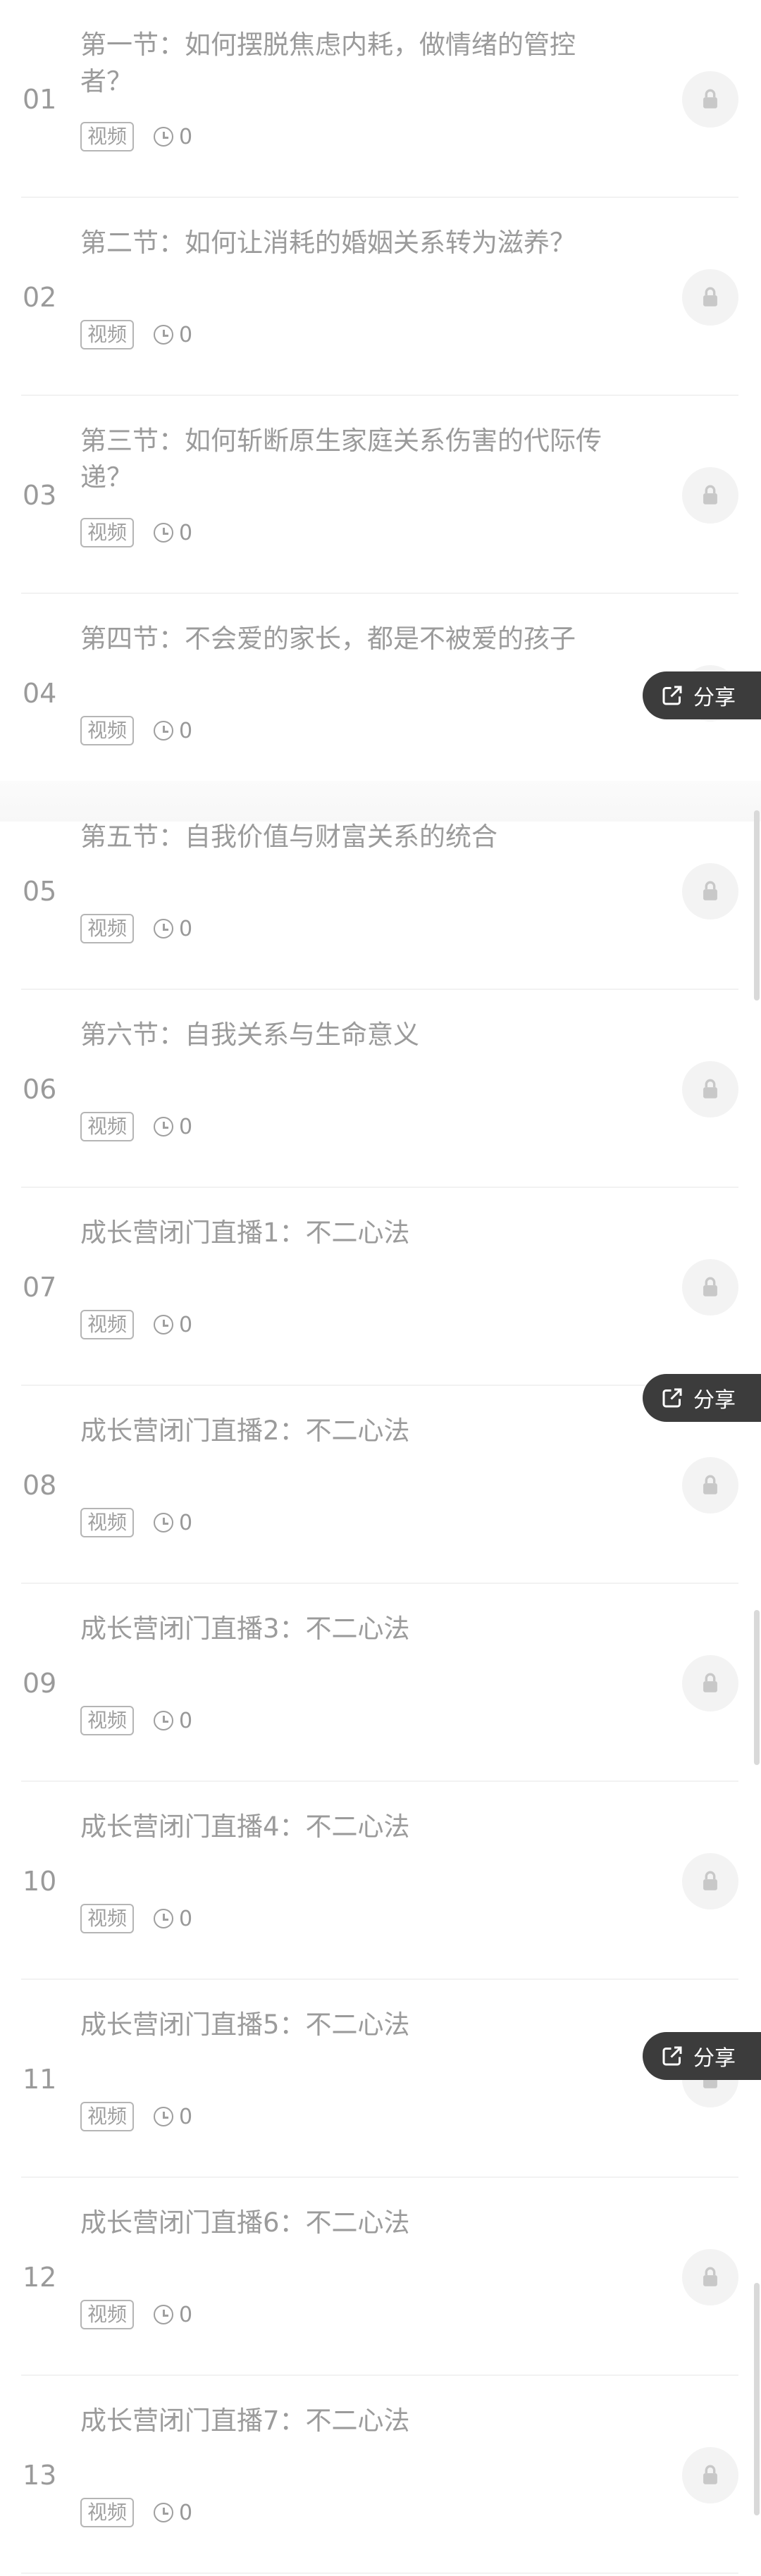 This screenshot has width=761, height=2576. Describe the element at coordinates (328, 639) in the screenshot. I see `lesson-title: 第四节：不会爱的家长，都是不被爱的孩子` at that location.